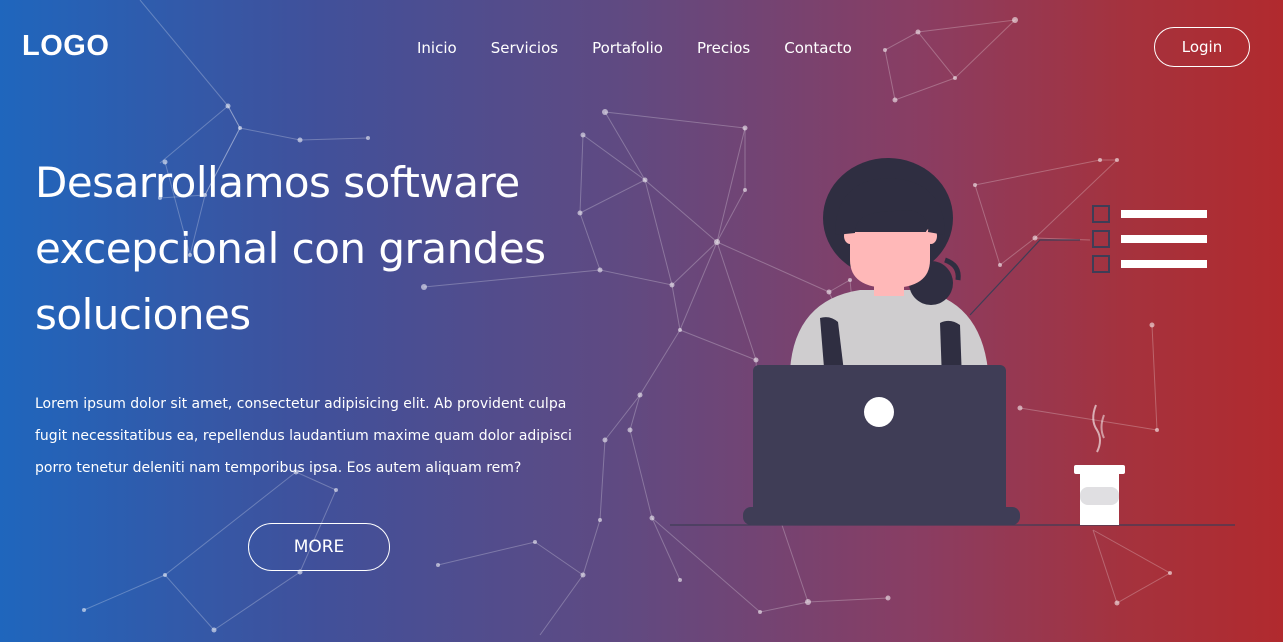 This screenshot has height=642, width=1283. I want to click on checklist-icon, so click(1149, 239).